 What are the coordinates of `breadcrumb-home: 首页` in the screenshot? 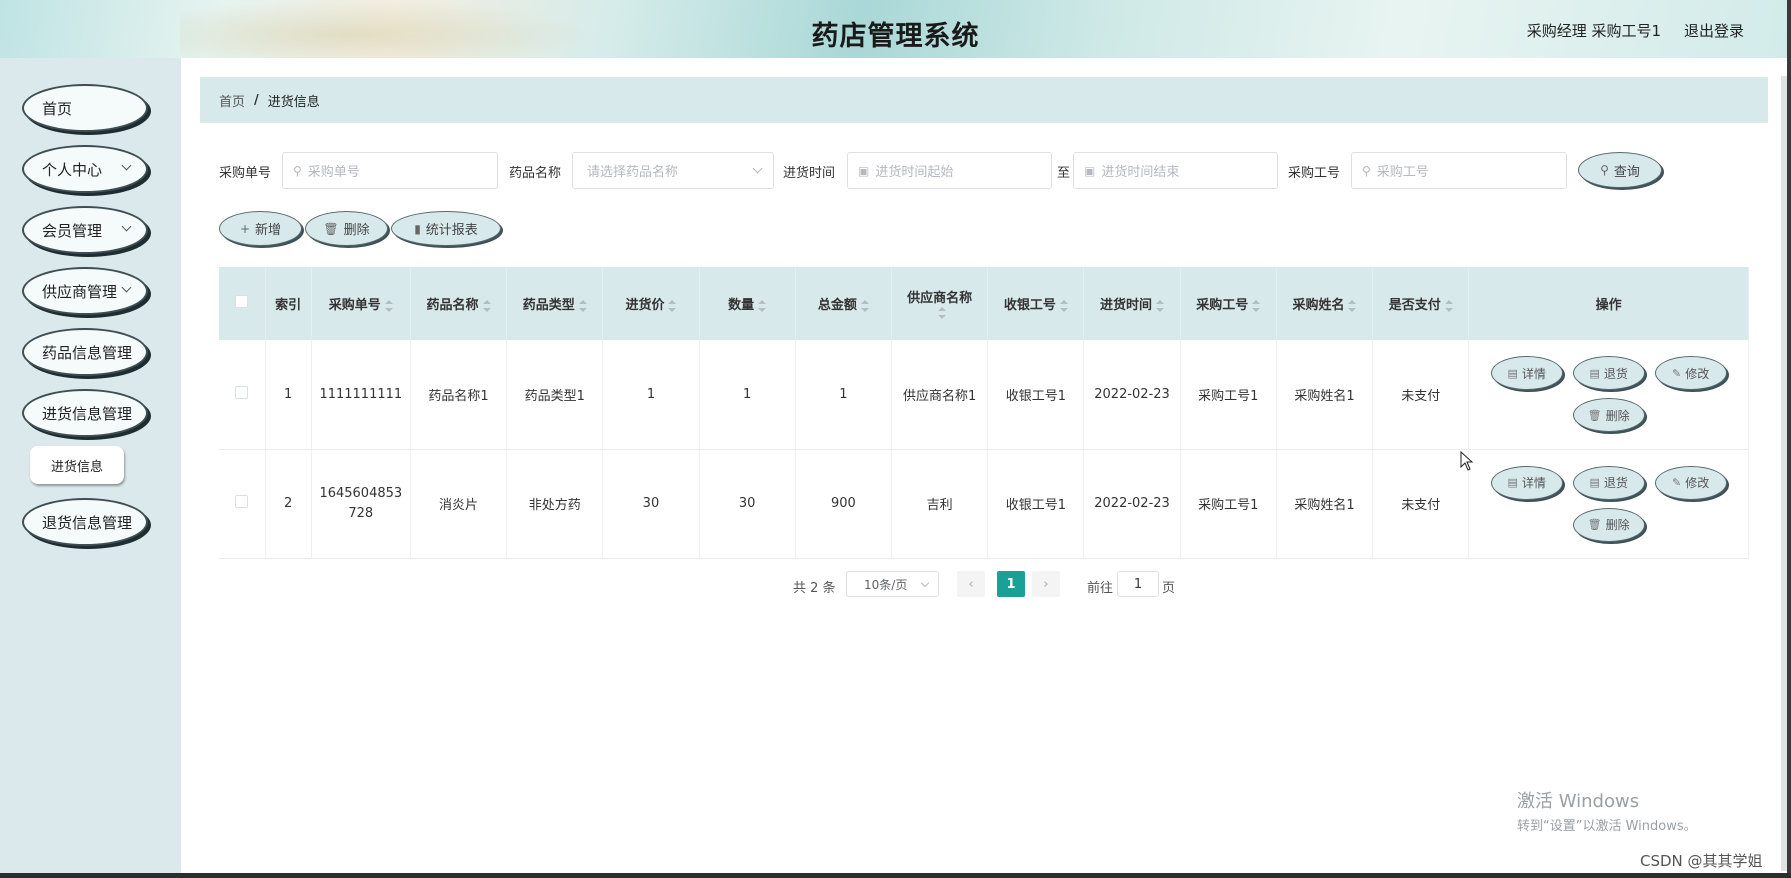 It's located at (232, 100).